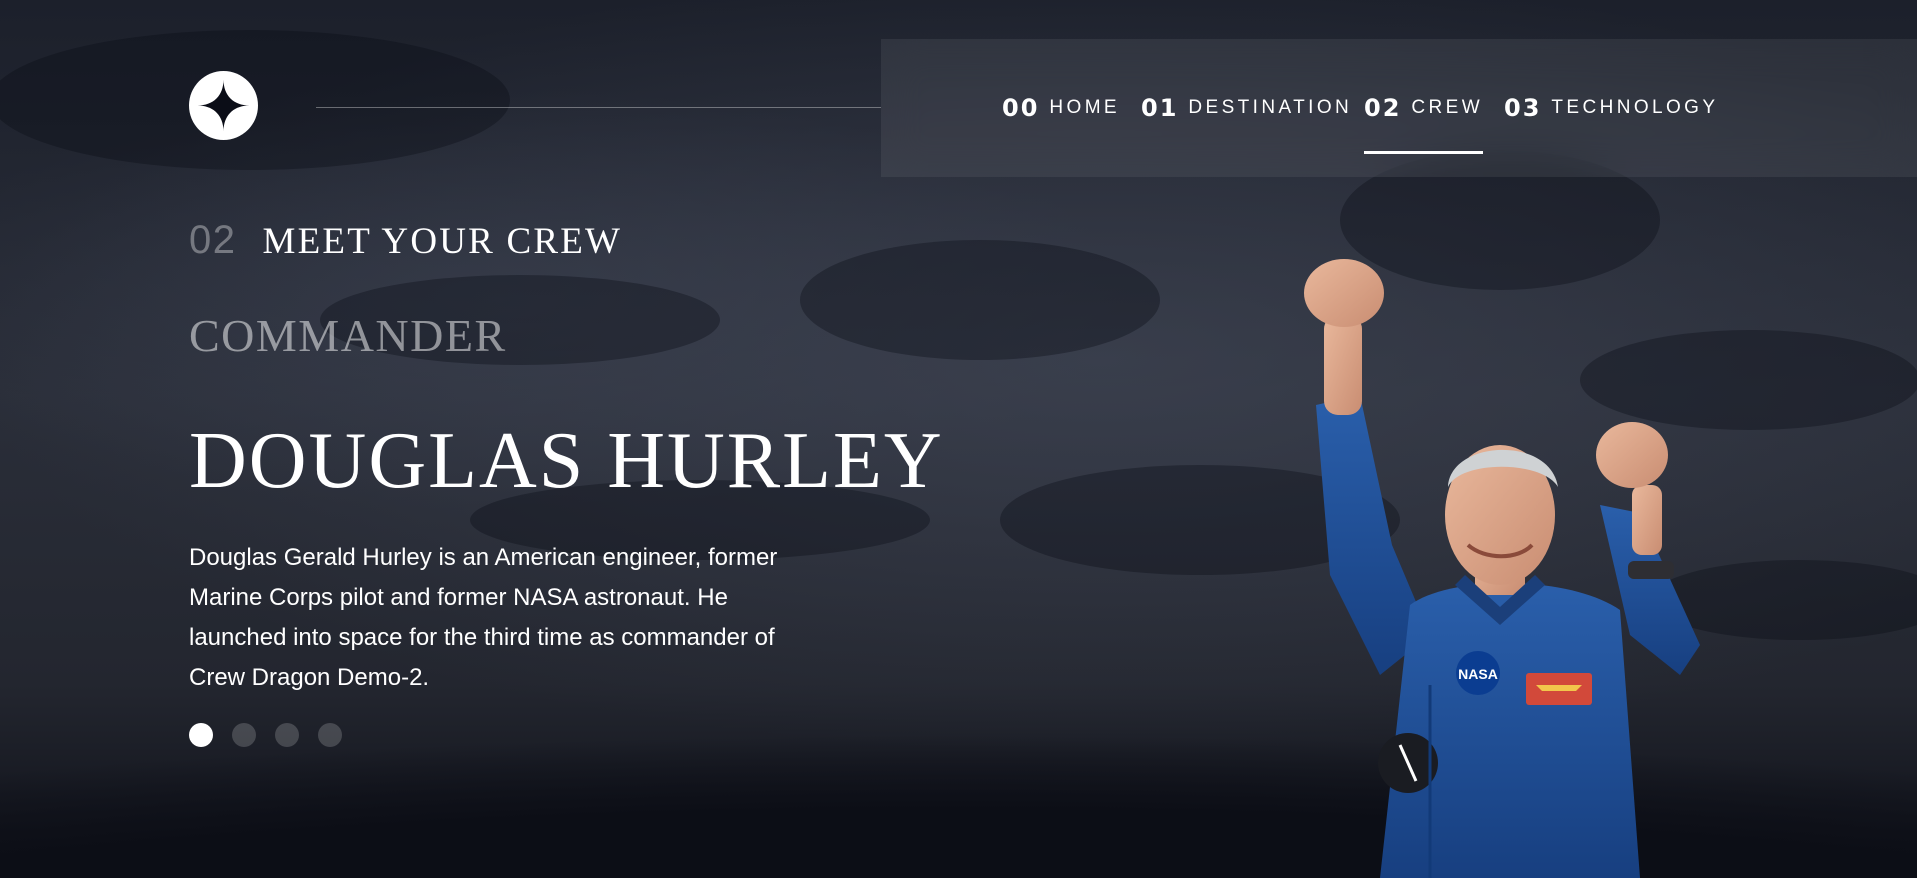 The image size is (1917, 878). What do you see at coordinates (265, 735) in the screenshot?
I see `crew-slider-dots` at bounding box center [265, 735].